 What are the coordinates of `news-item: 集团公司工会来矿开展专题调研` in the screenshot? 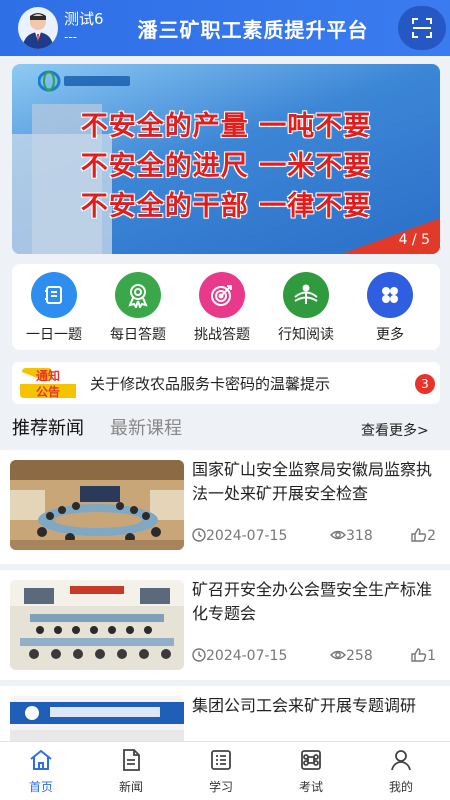 It's located at (225, 716).